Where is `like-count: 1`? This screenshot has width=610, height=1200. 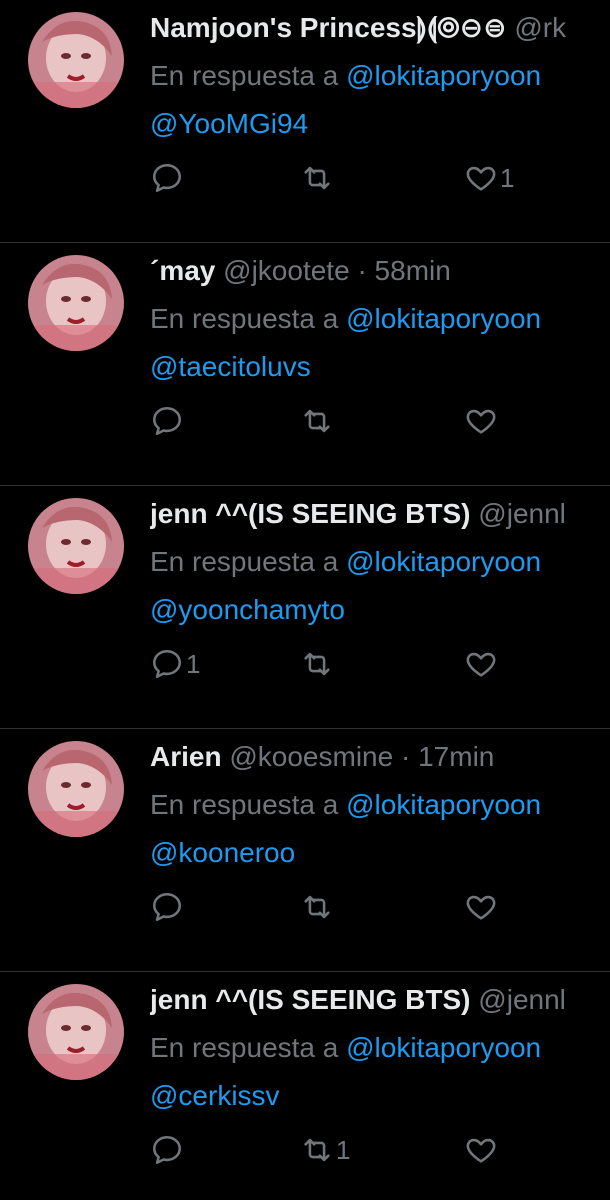
like-count: 1 is located at coordinates (507, 177).